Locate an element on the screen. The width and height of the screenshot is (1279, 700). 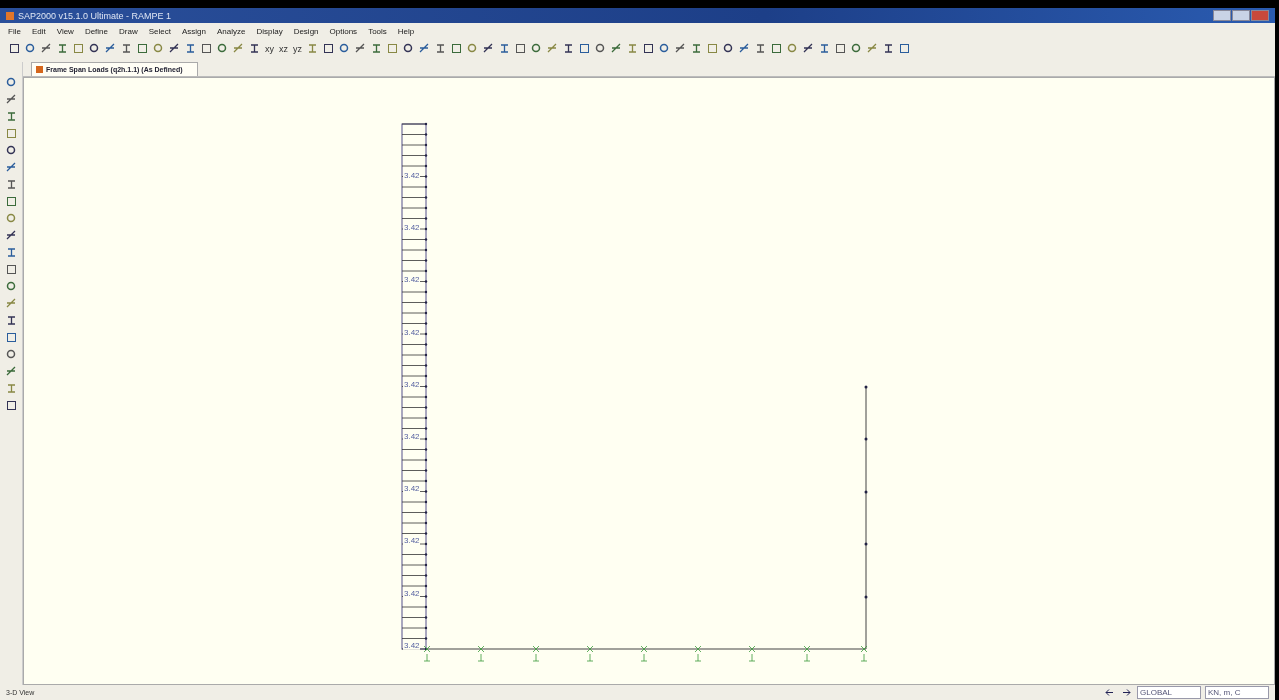
menu-item: Analyze is located at coordinates (231, 31).